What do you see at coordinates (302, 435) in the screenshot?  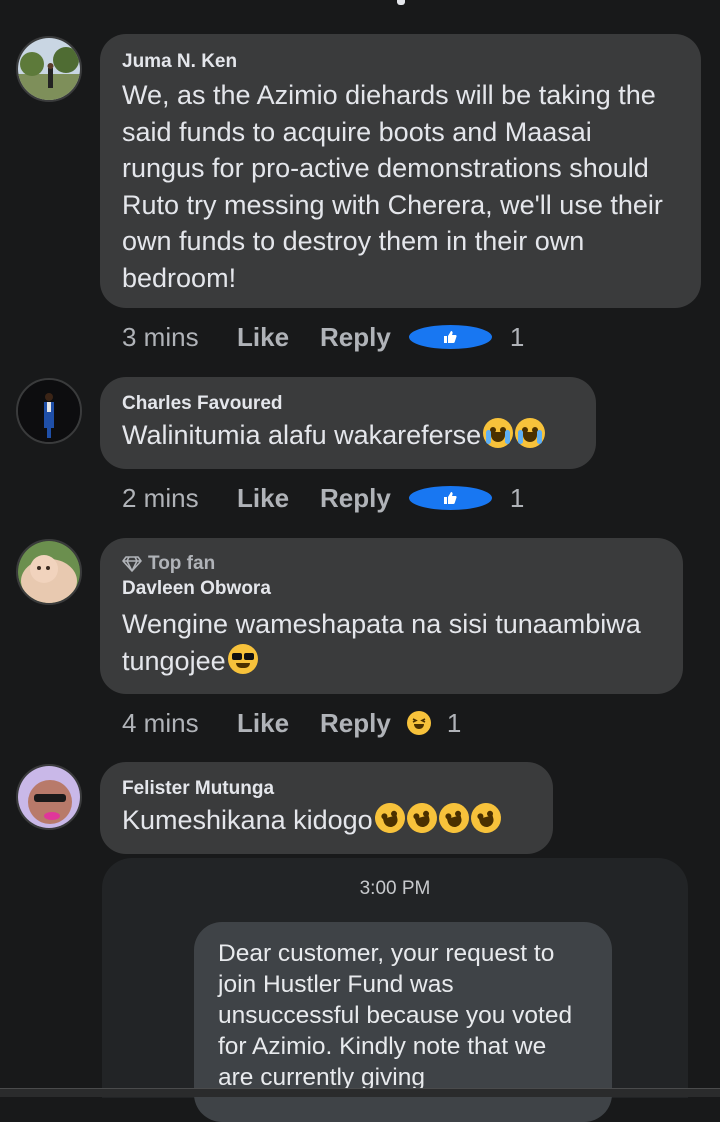 I see `comment-text-content: Walinitumia alafu wakareferse` at bounding box center [302, 435].